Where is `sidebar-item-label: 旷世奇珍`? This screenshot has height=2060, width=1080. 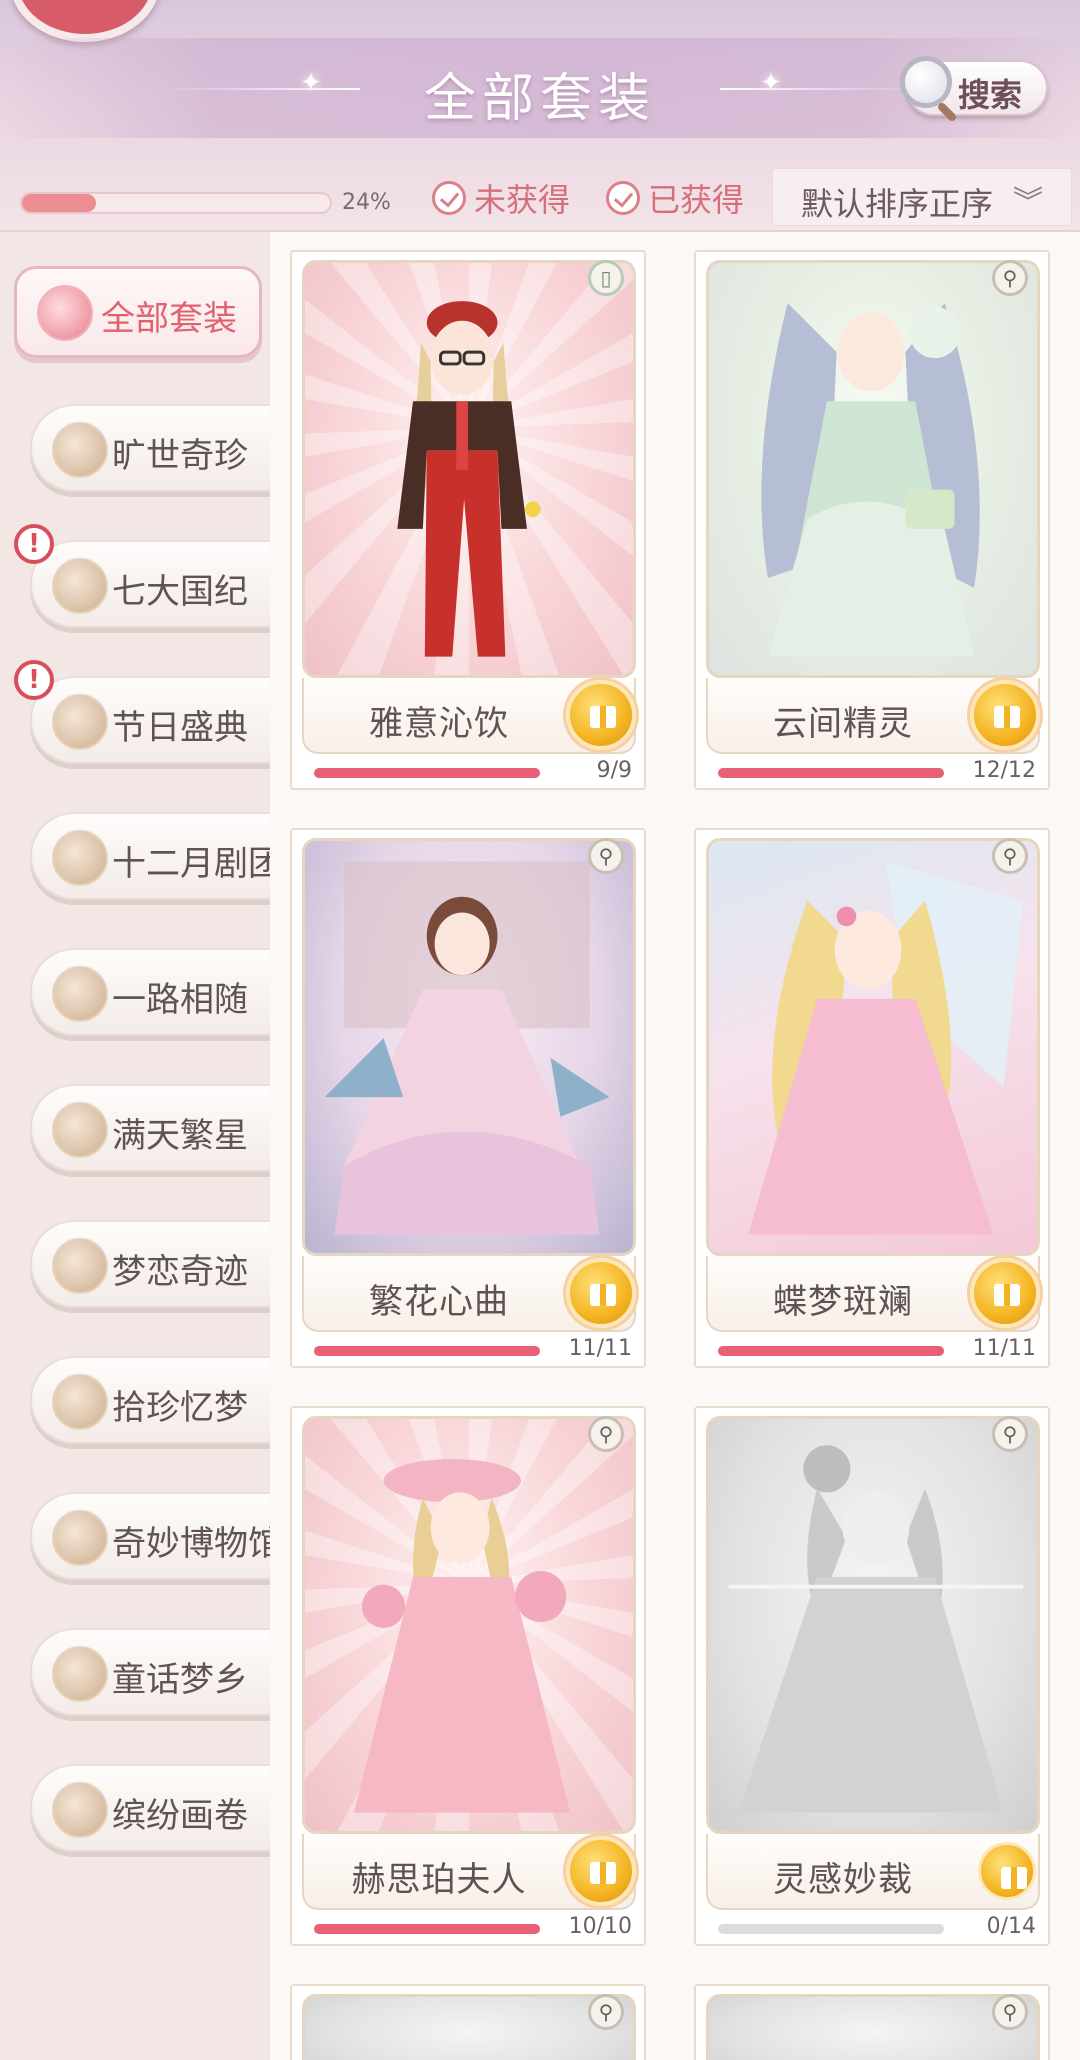
sidebar-item-label: 旷世奇珍 is located at coordinates (180, 456).